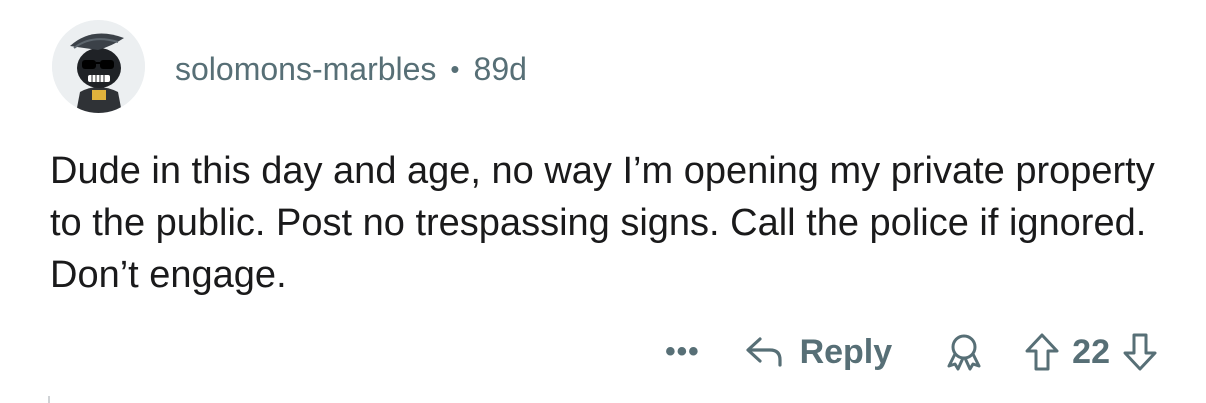  I want to click on upvote-arrow-icon, so click(1042, 352).